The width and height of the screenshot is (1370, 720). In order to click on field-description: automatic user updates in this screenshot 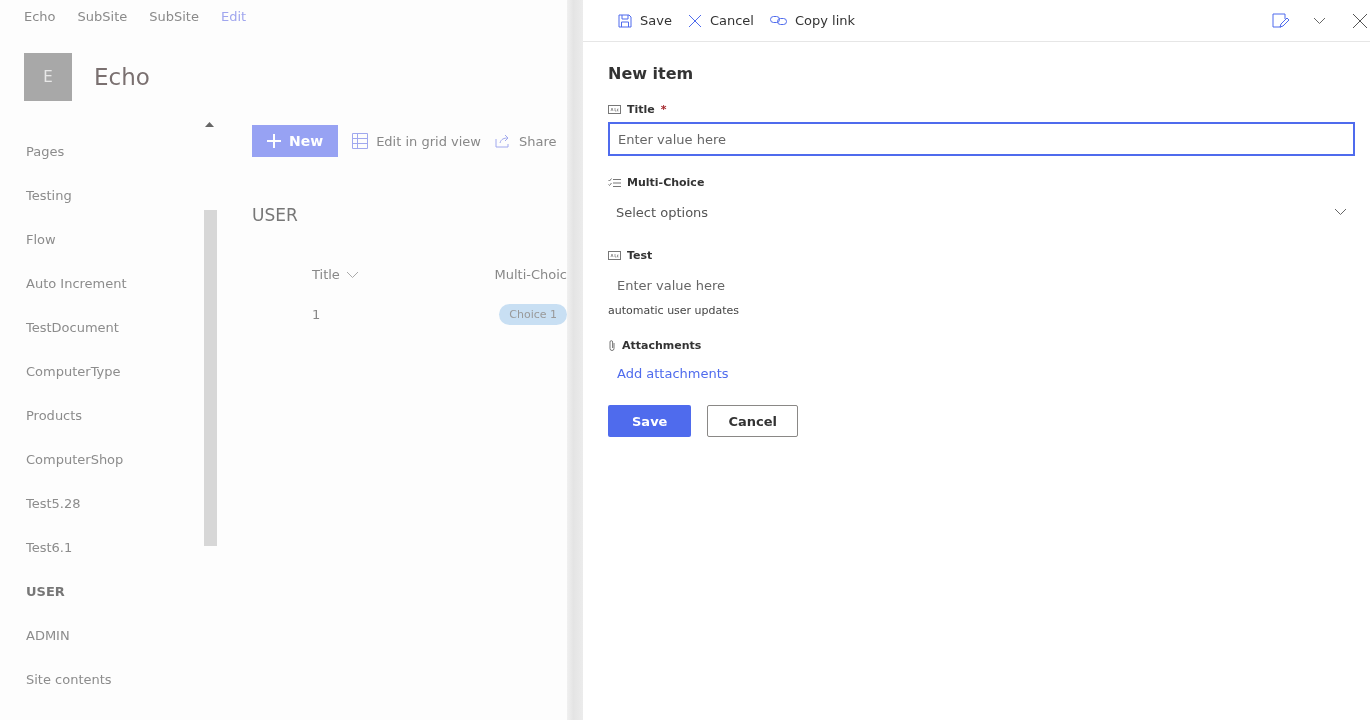, I will do `click(674, 310)`.